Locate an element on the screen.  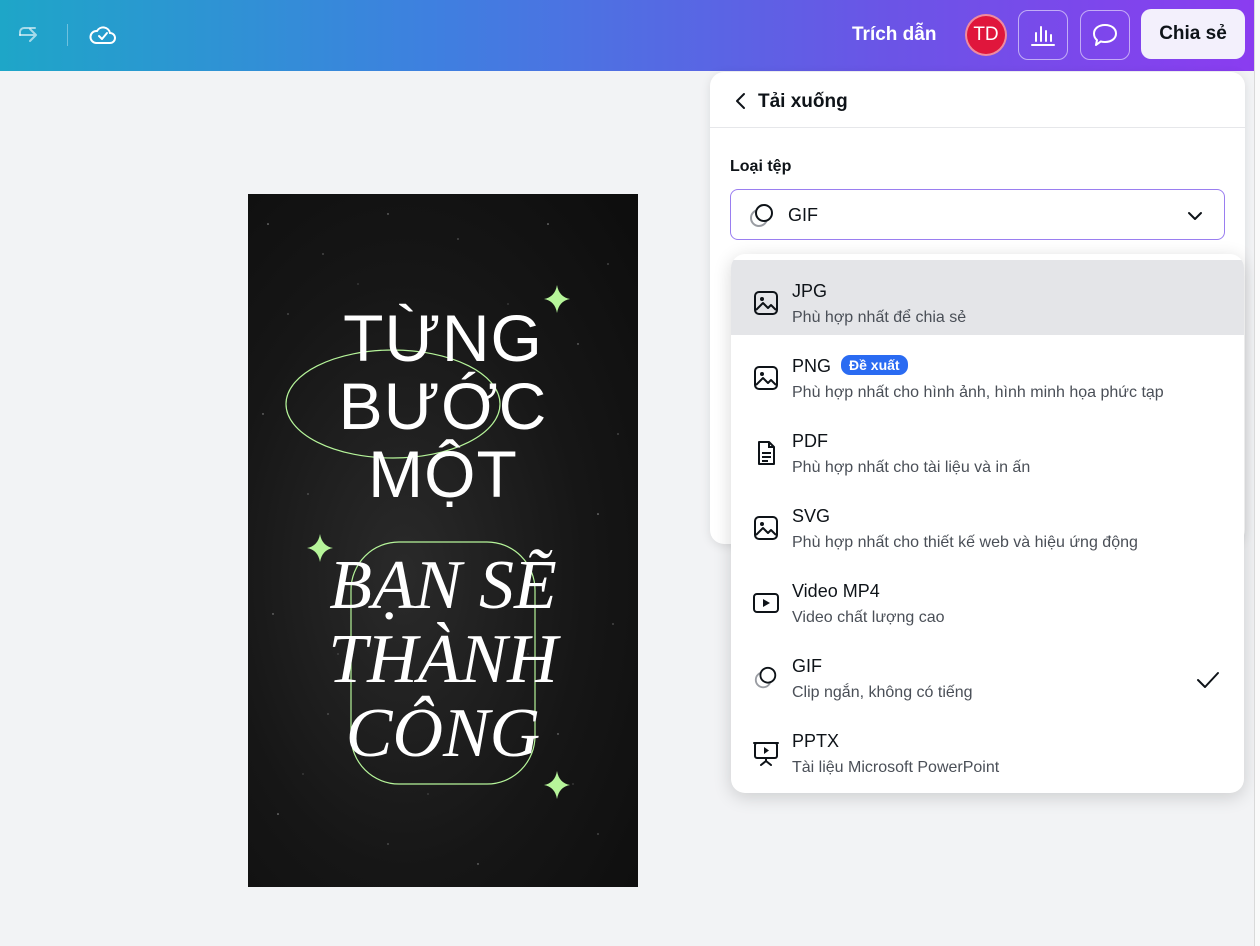
insights-button is located at coordinates (1043, 35).